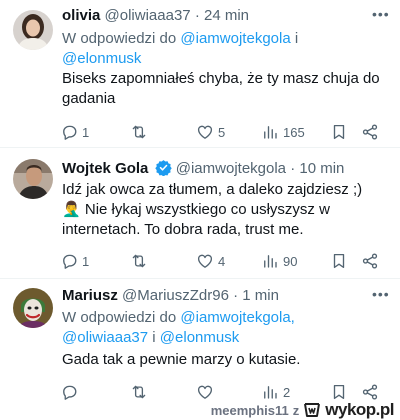  What do you see at coordinates (321, 168) in the screenshot?
I see `timestamp: 10 min` at bounding box center [321, 168].